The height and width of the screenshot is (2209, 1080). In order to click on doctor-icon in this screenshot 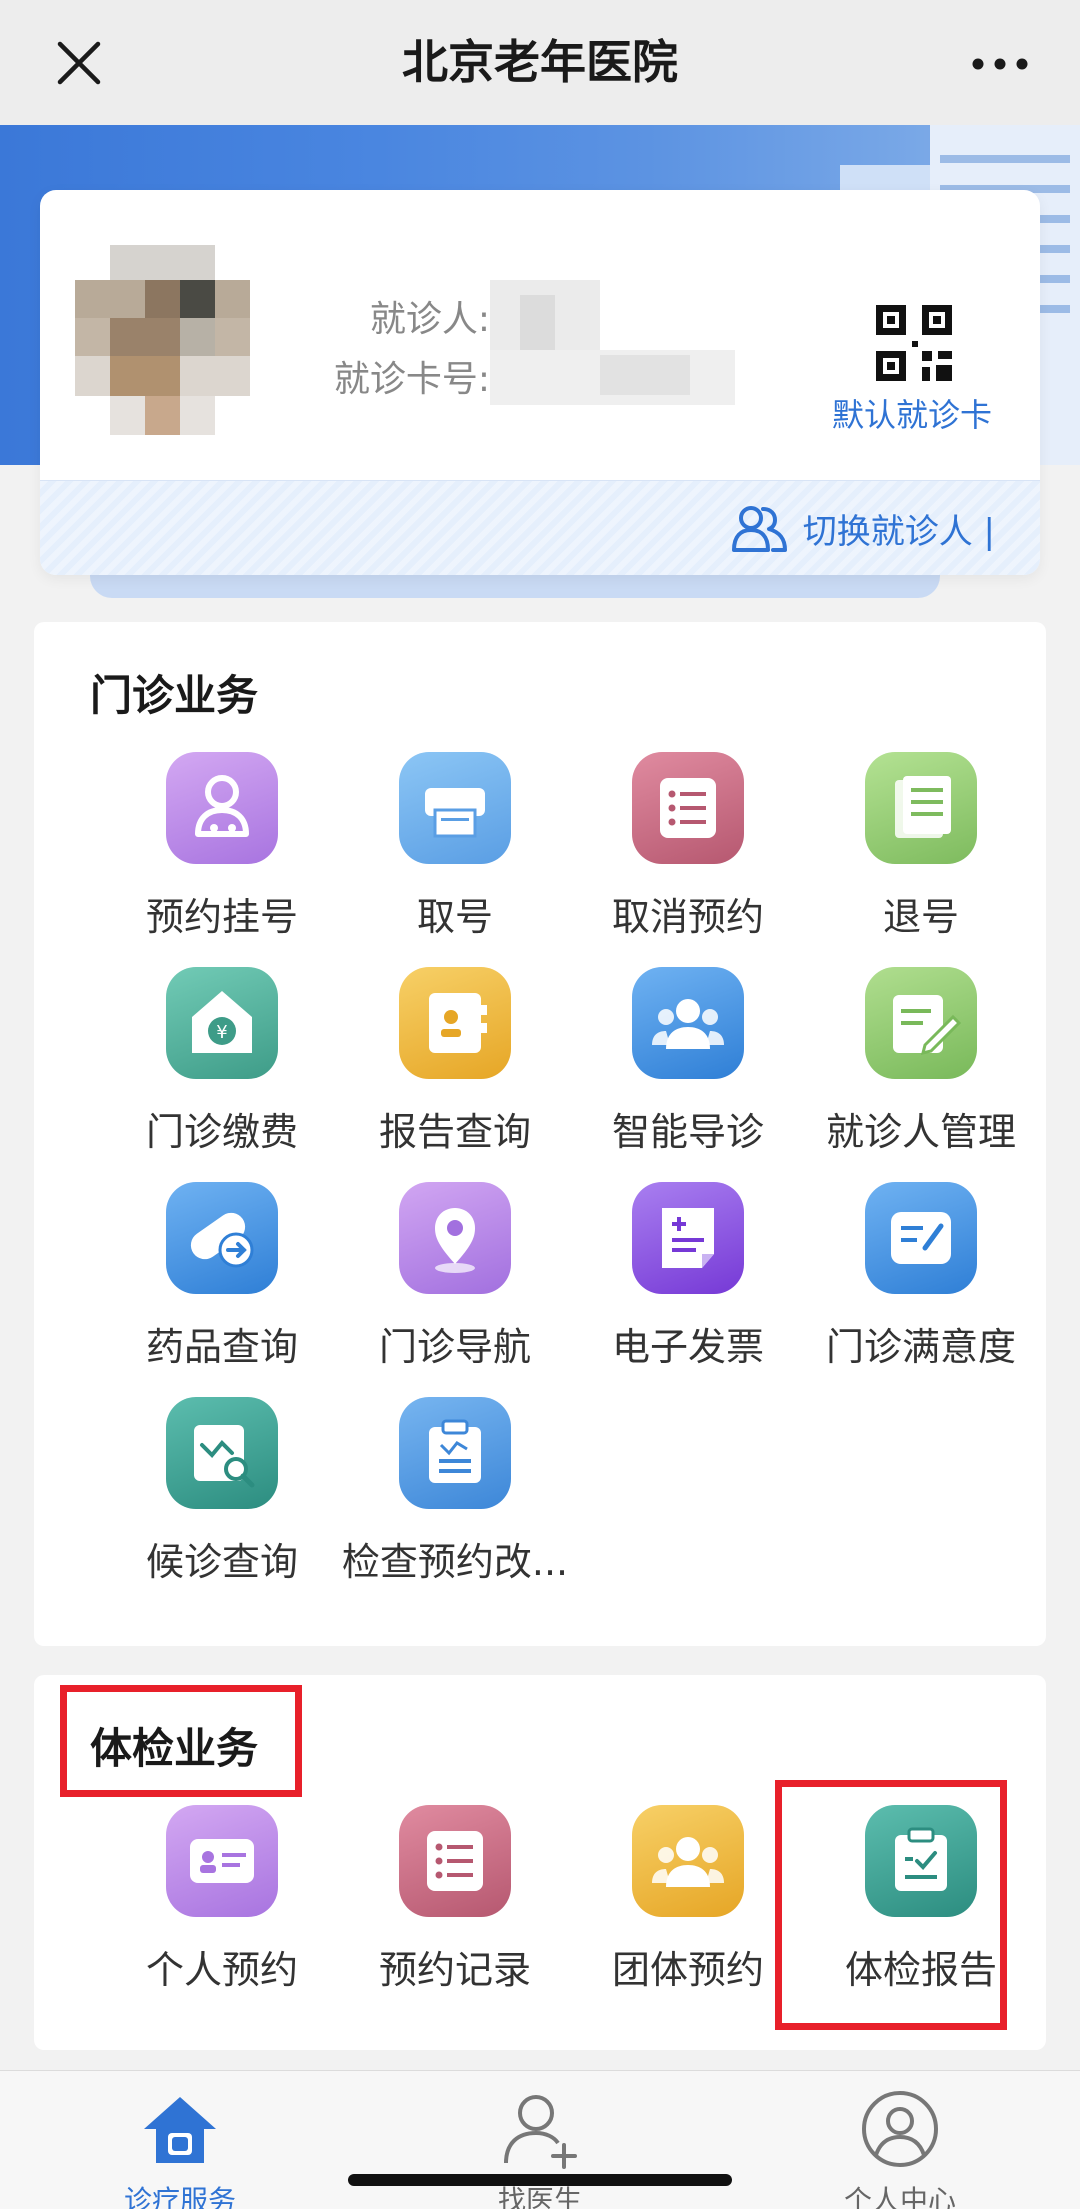, I will do `click(222, 808)`.